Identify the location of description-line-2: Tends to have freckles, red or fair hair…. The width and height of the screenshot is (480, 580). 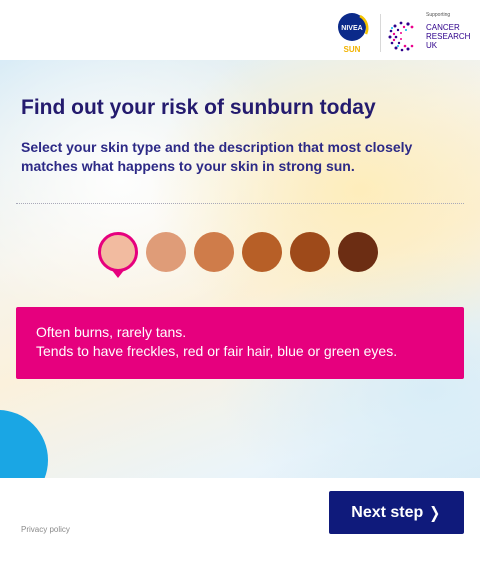
(217, 351).